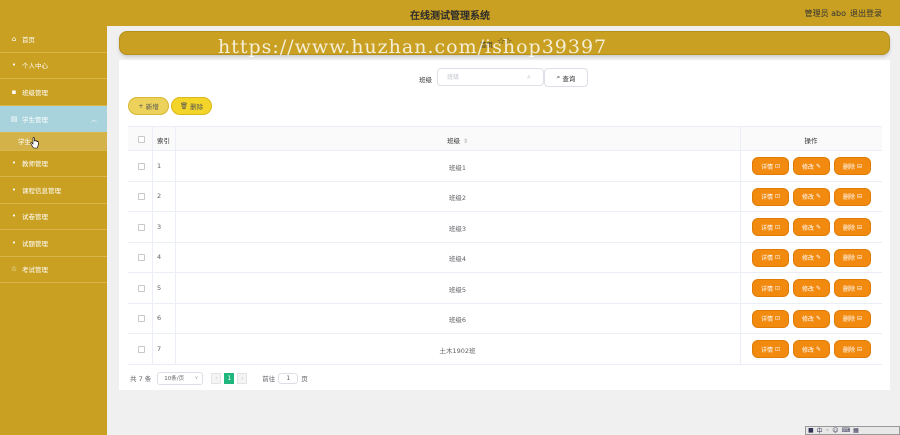 This screenshot has width=900, height=435. I want to click on row-class: 班级4, so click(457, 259).